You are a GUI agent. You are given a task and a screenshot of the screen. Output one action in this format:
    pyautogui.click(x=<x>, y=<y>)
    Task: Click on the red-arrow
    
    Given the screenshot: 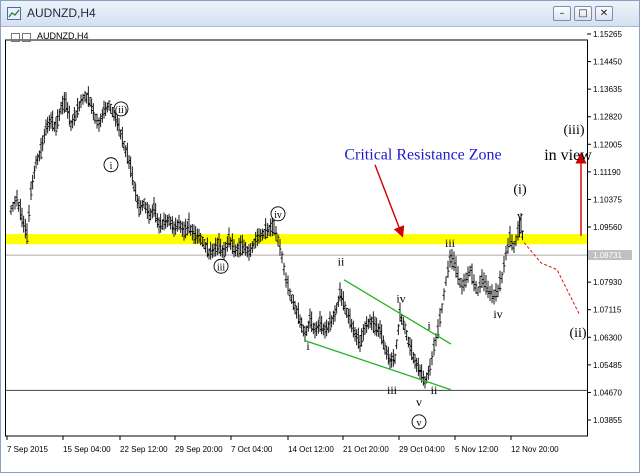 What is the action you would take?
    pyautogui.click(x=389, y=201)
    